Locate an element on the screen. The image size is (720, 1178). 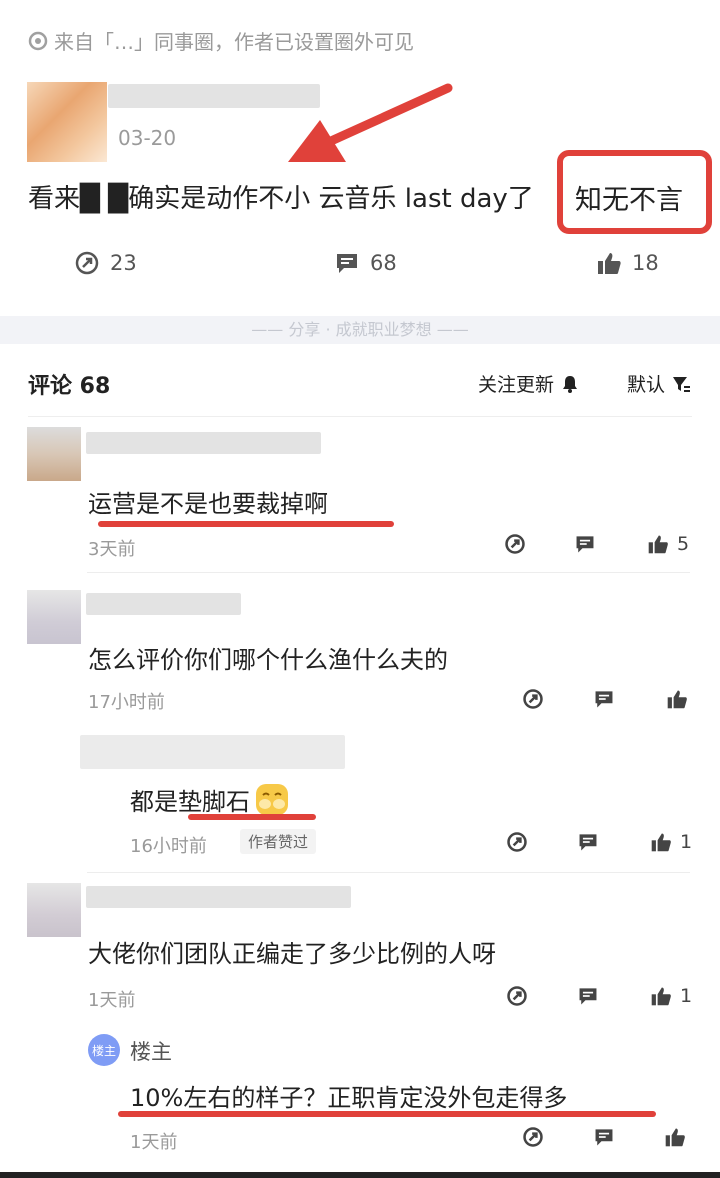
source-line: 来自「…」同事圈，作者已设置圈外可见 is located at coordinates (221, 40).